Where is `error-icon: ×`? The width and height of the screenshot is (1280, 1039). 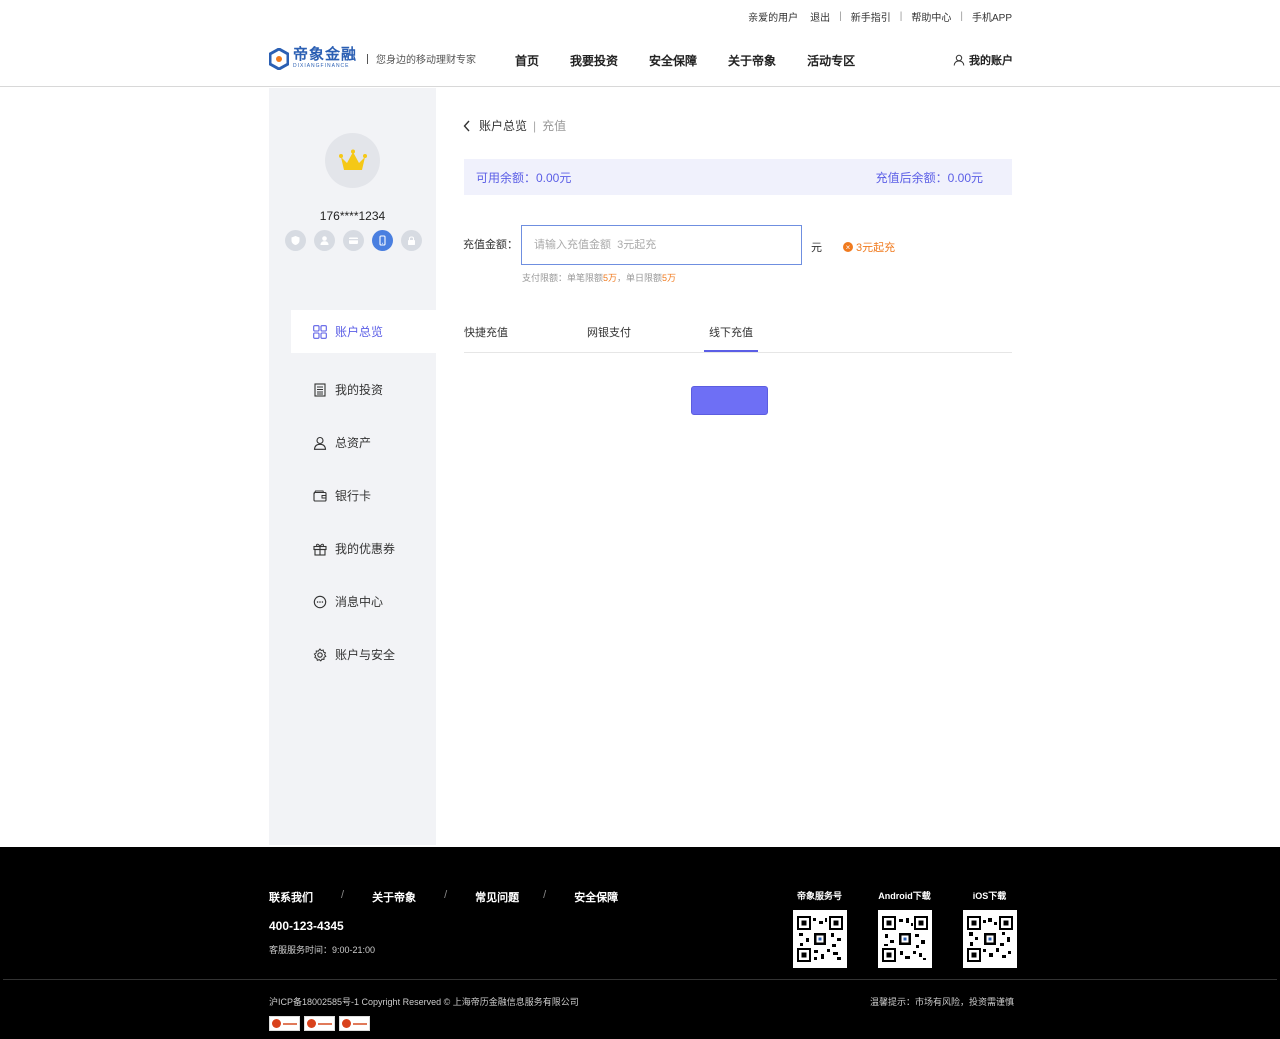 error-icon: × is located at coordinates (848, 247).